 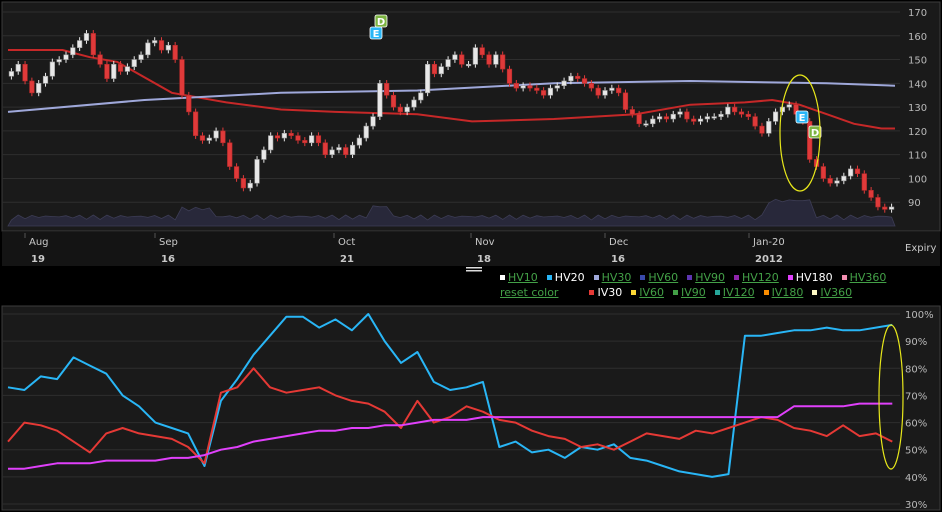 I want to click on volatility-tick-label: 40%, so click(x=916, y=478).